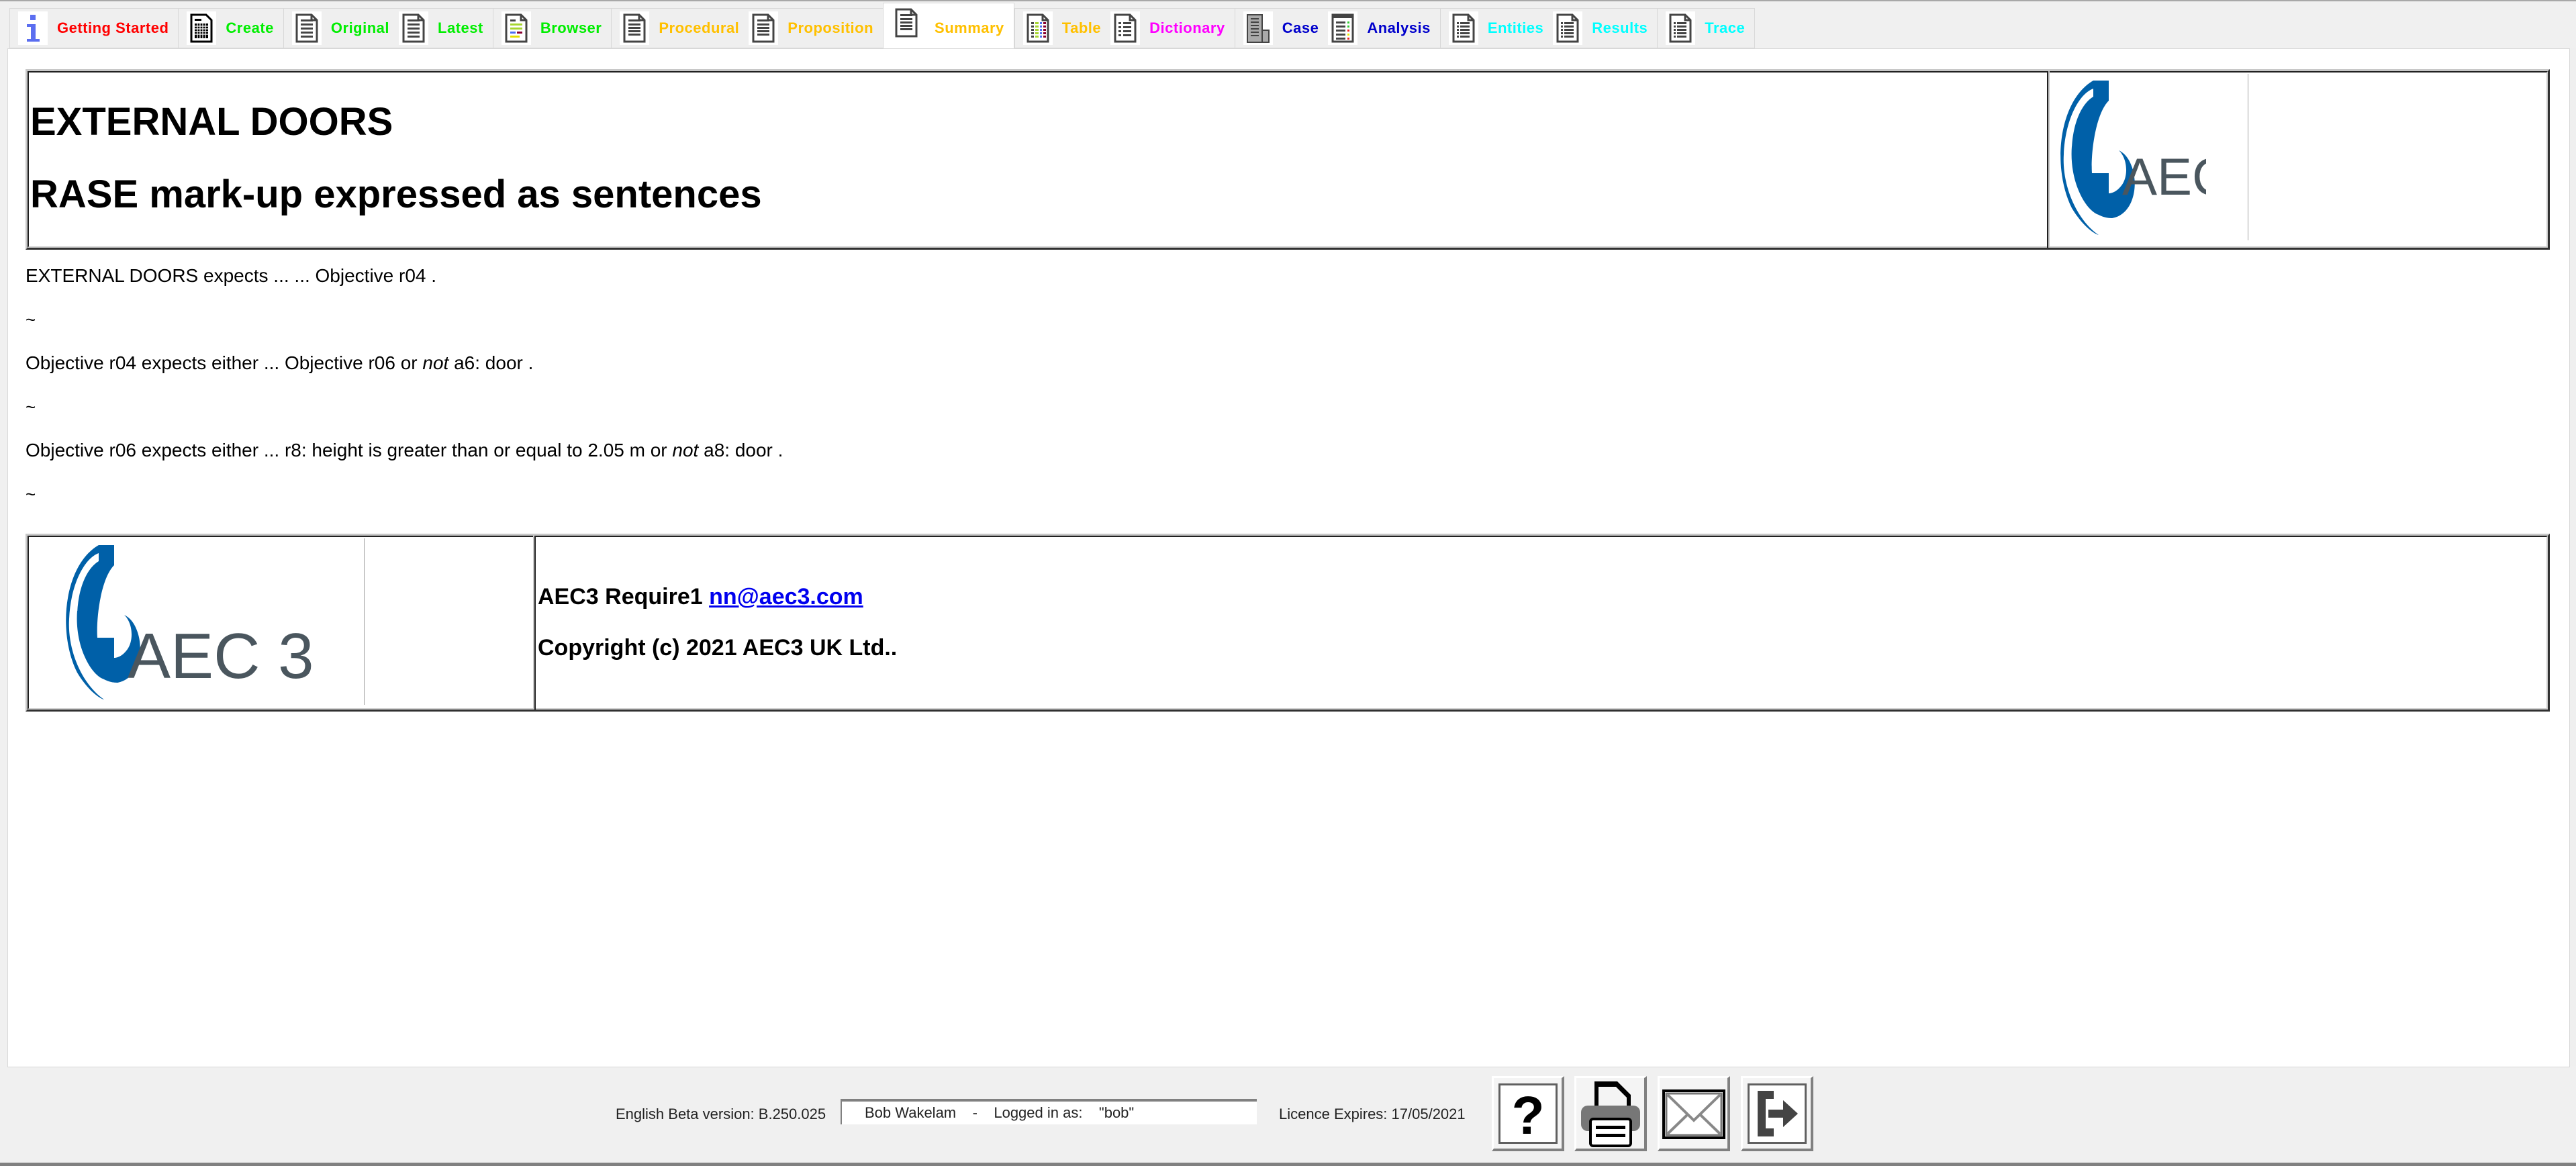 The width and height of the screenshot is (2576, 1166). Describe the element at coordinates (1258, 28) in the screenshot. I see `building-icon` at that location.